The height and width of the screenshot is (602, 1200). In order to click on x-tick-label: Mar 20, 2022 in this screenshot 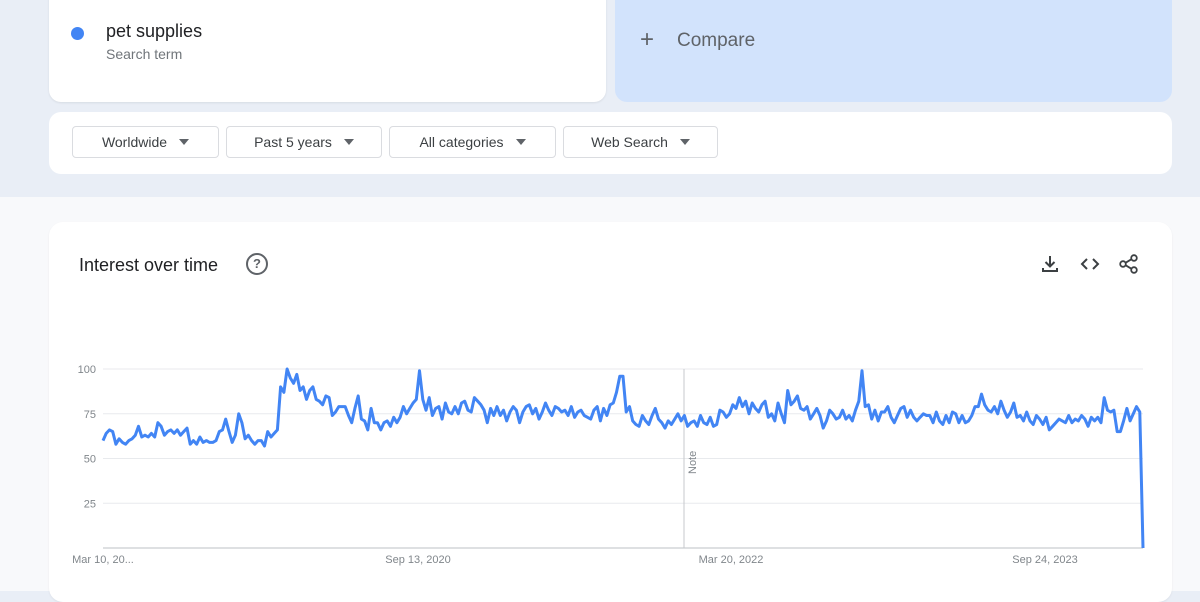, I will do `click(731, 560)`.